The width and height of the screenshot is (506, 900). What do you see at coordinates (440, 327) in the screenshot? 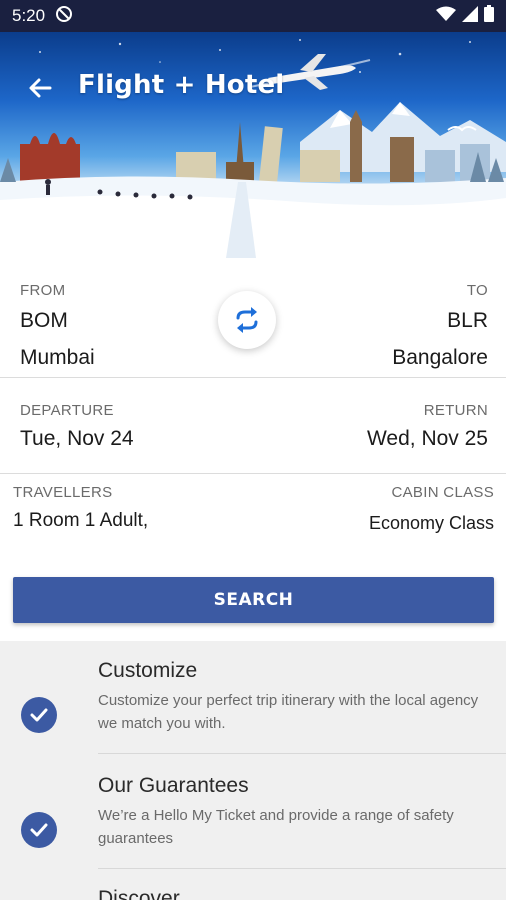
I see `destination-selector: TO BLR Bangalore` at bounding box center [440, 327].